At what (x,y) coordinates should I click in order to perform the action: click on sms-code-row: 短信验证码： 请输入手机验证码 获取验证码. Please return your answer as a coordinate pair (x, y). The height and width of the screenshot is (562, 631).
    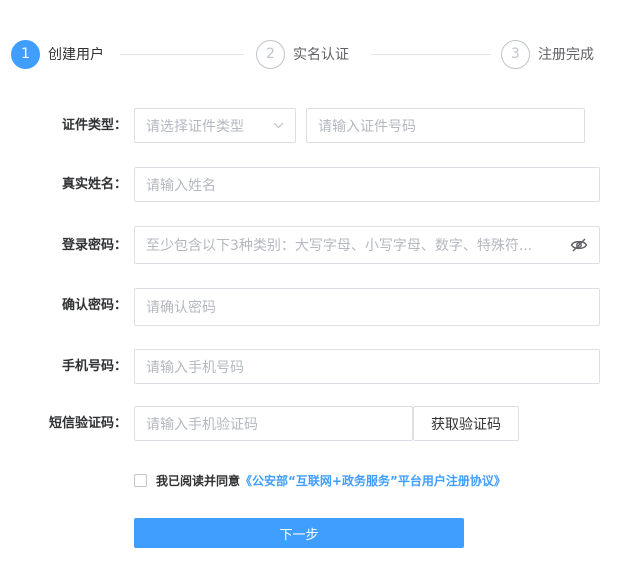
    Looking at the image, I should click on (315, 424).